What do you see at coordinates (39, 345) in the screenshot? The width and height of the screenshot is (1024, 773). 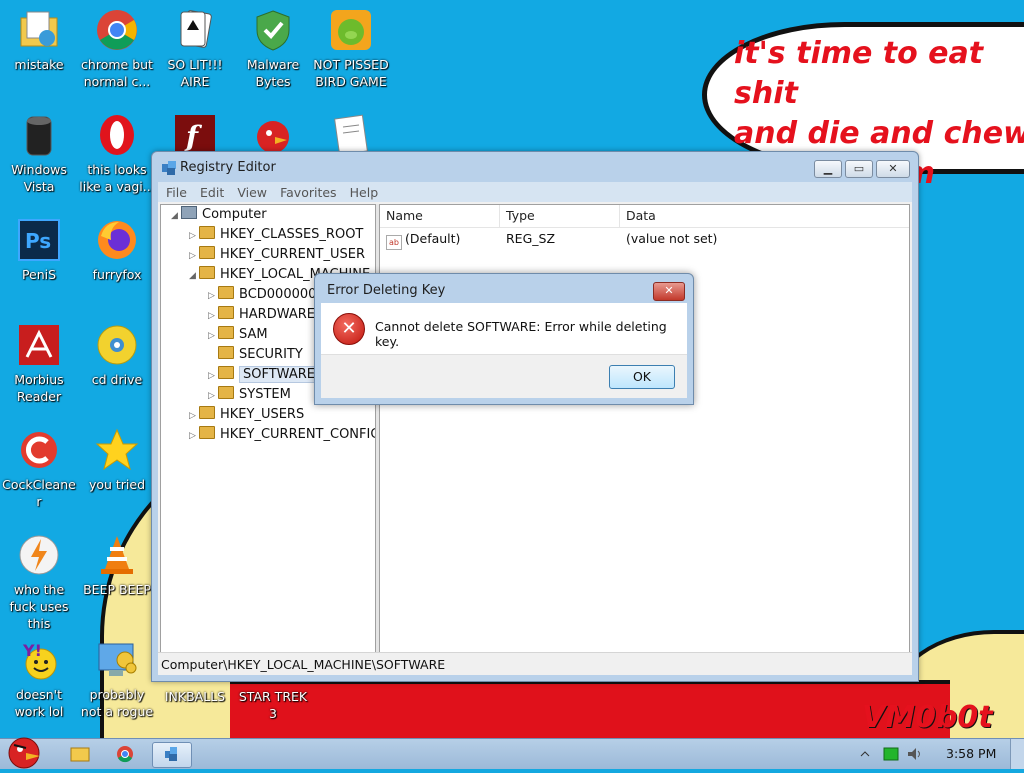 I see `acrobat-icon` at bounding box center [39, 345].